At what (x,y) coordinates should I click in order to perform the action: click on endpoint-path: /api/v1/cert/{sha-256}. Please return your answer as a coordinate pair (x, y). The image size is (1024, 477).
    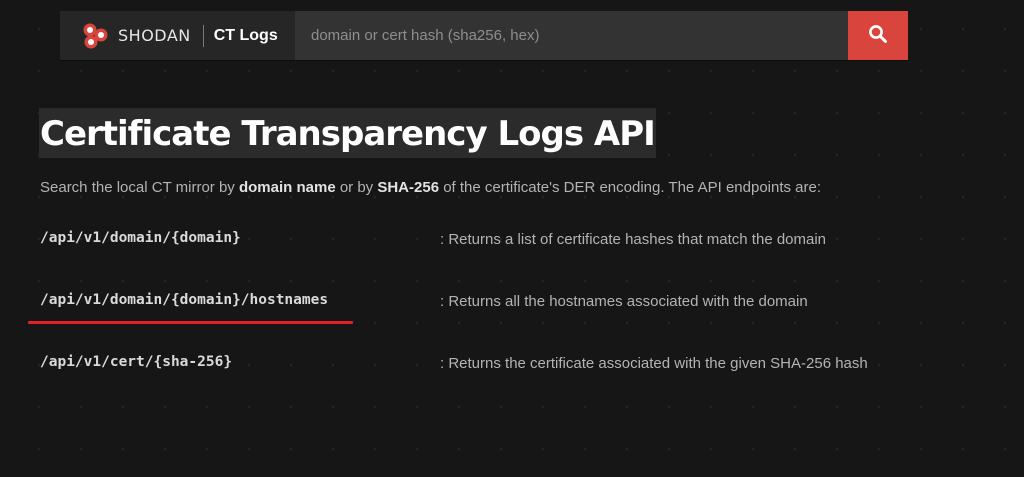
    Looking at the image, I should click on (136, 362).